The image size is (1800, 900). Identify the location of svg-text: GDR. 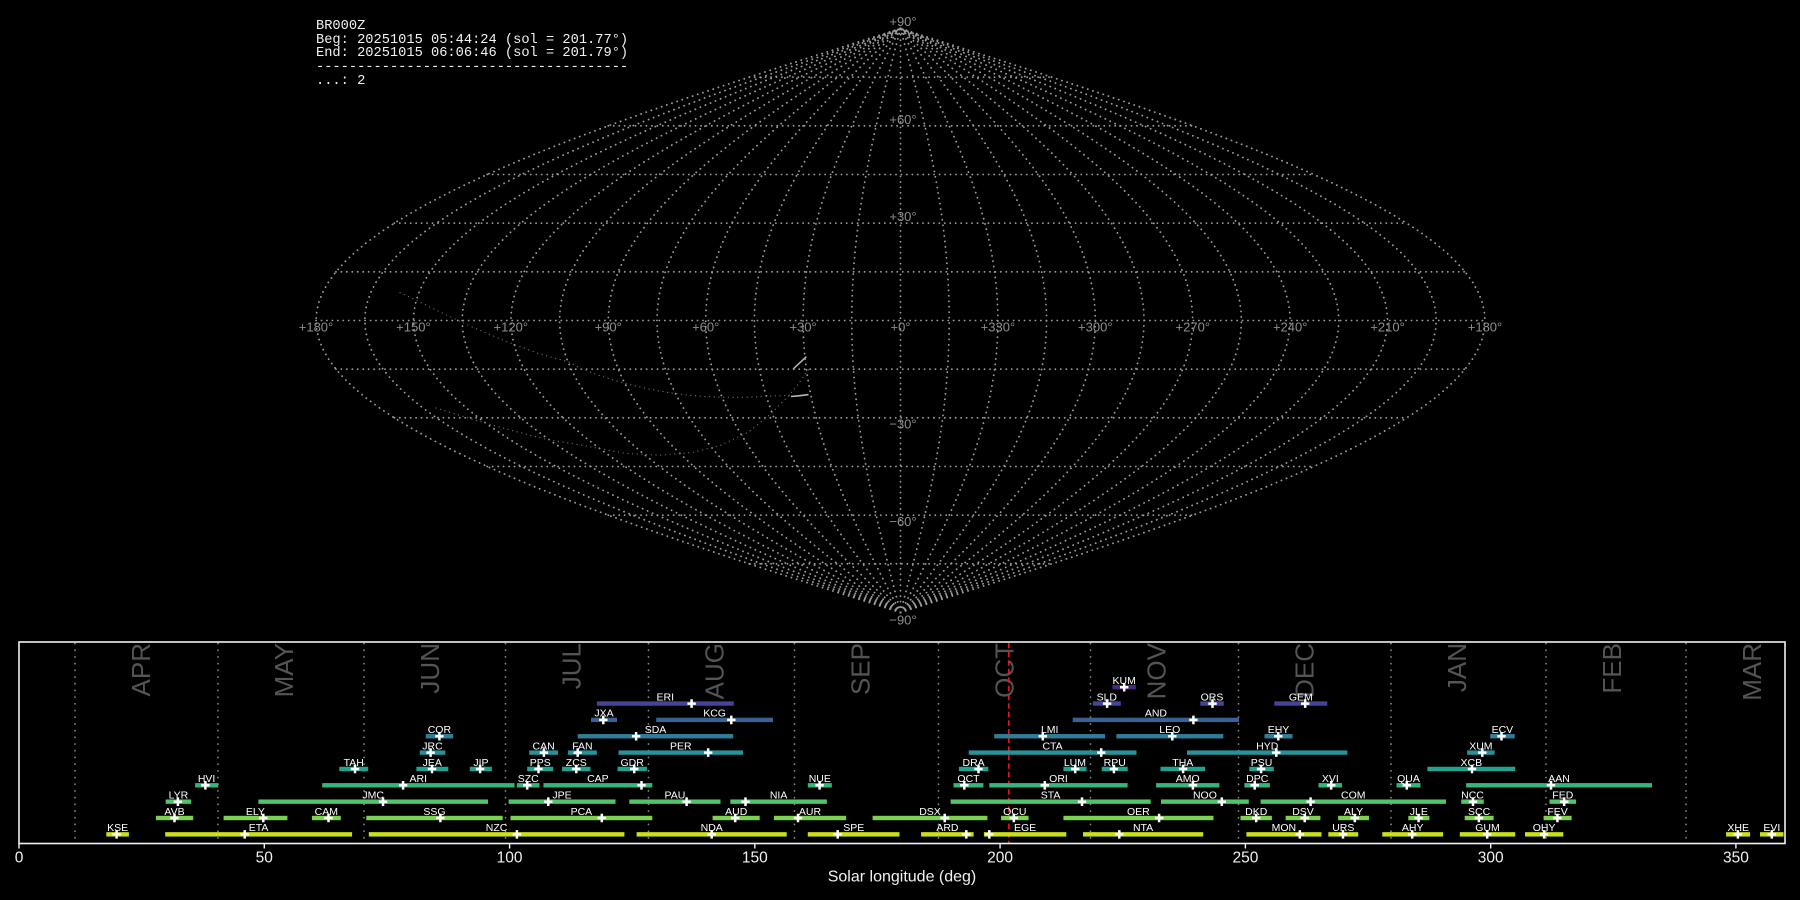
(633, 763).